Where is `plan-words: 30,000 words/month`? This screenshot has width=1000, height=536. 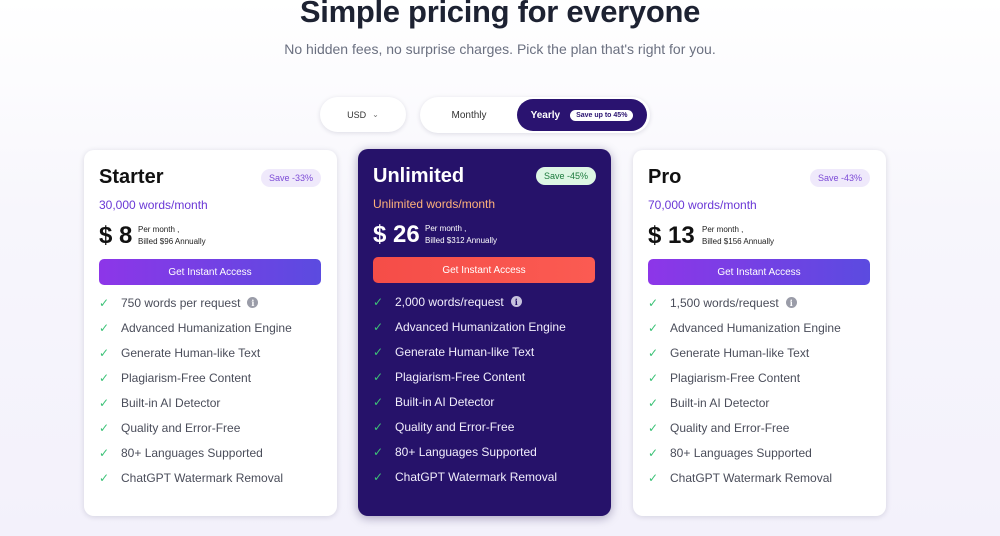
plan-words: 30,000 words/month is located at coordinates (153, 205).